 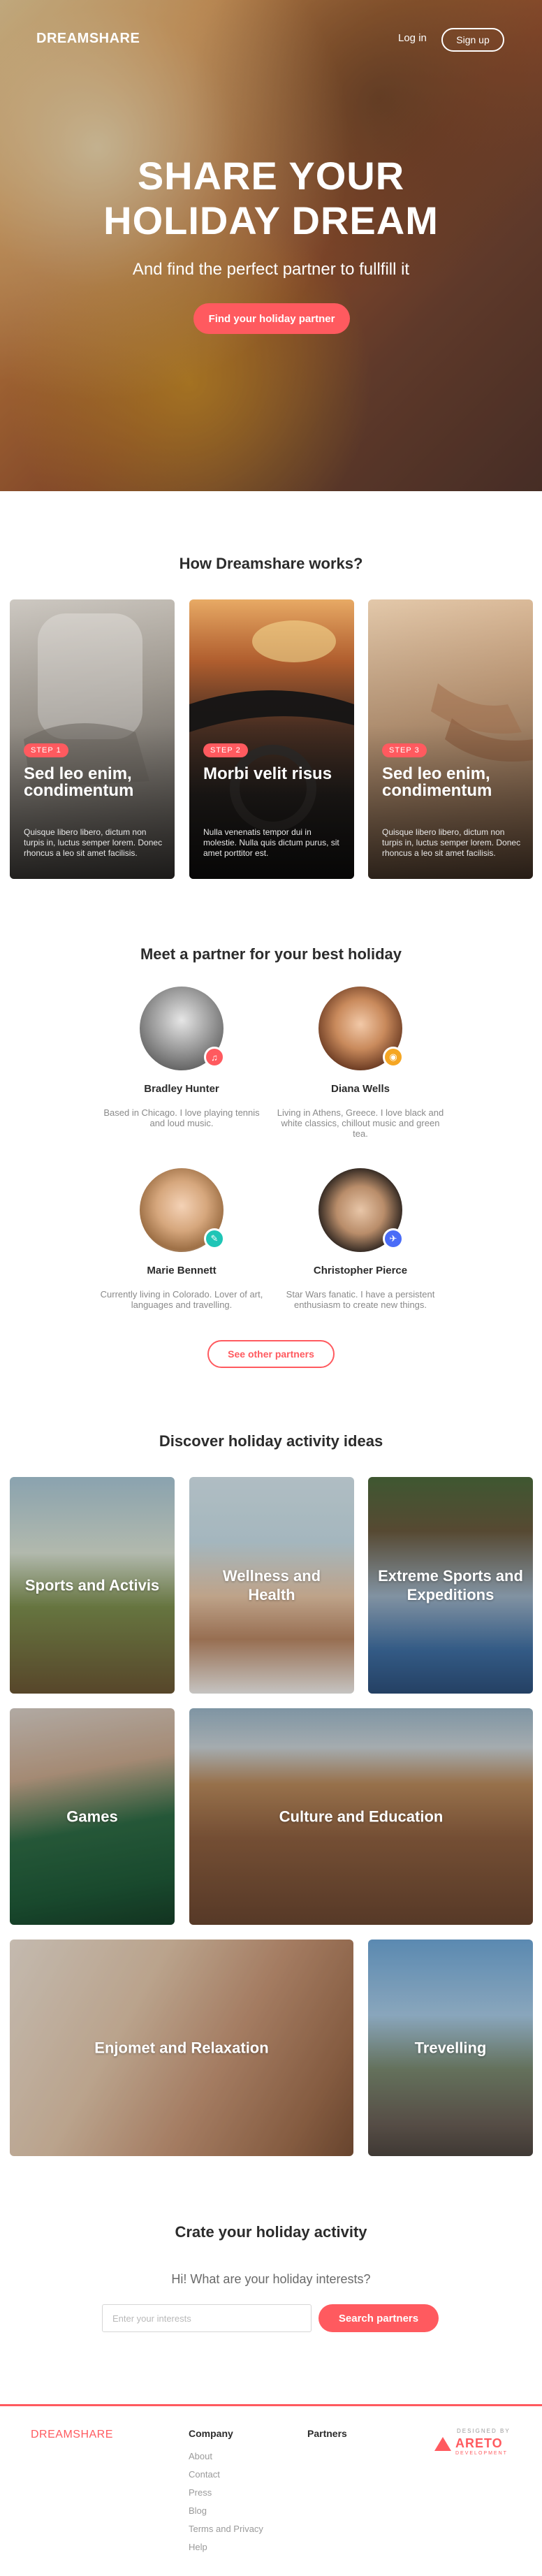 I want to click on footer-logo: DREAMSHARE, so click(x=72, y=2435).